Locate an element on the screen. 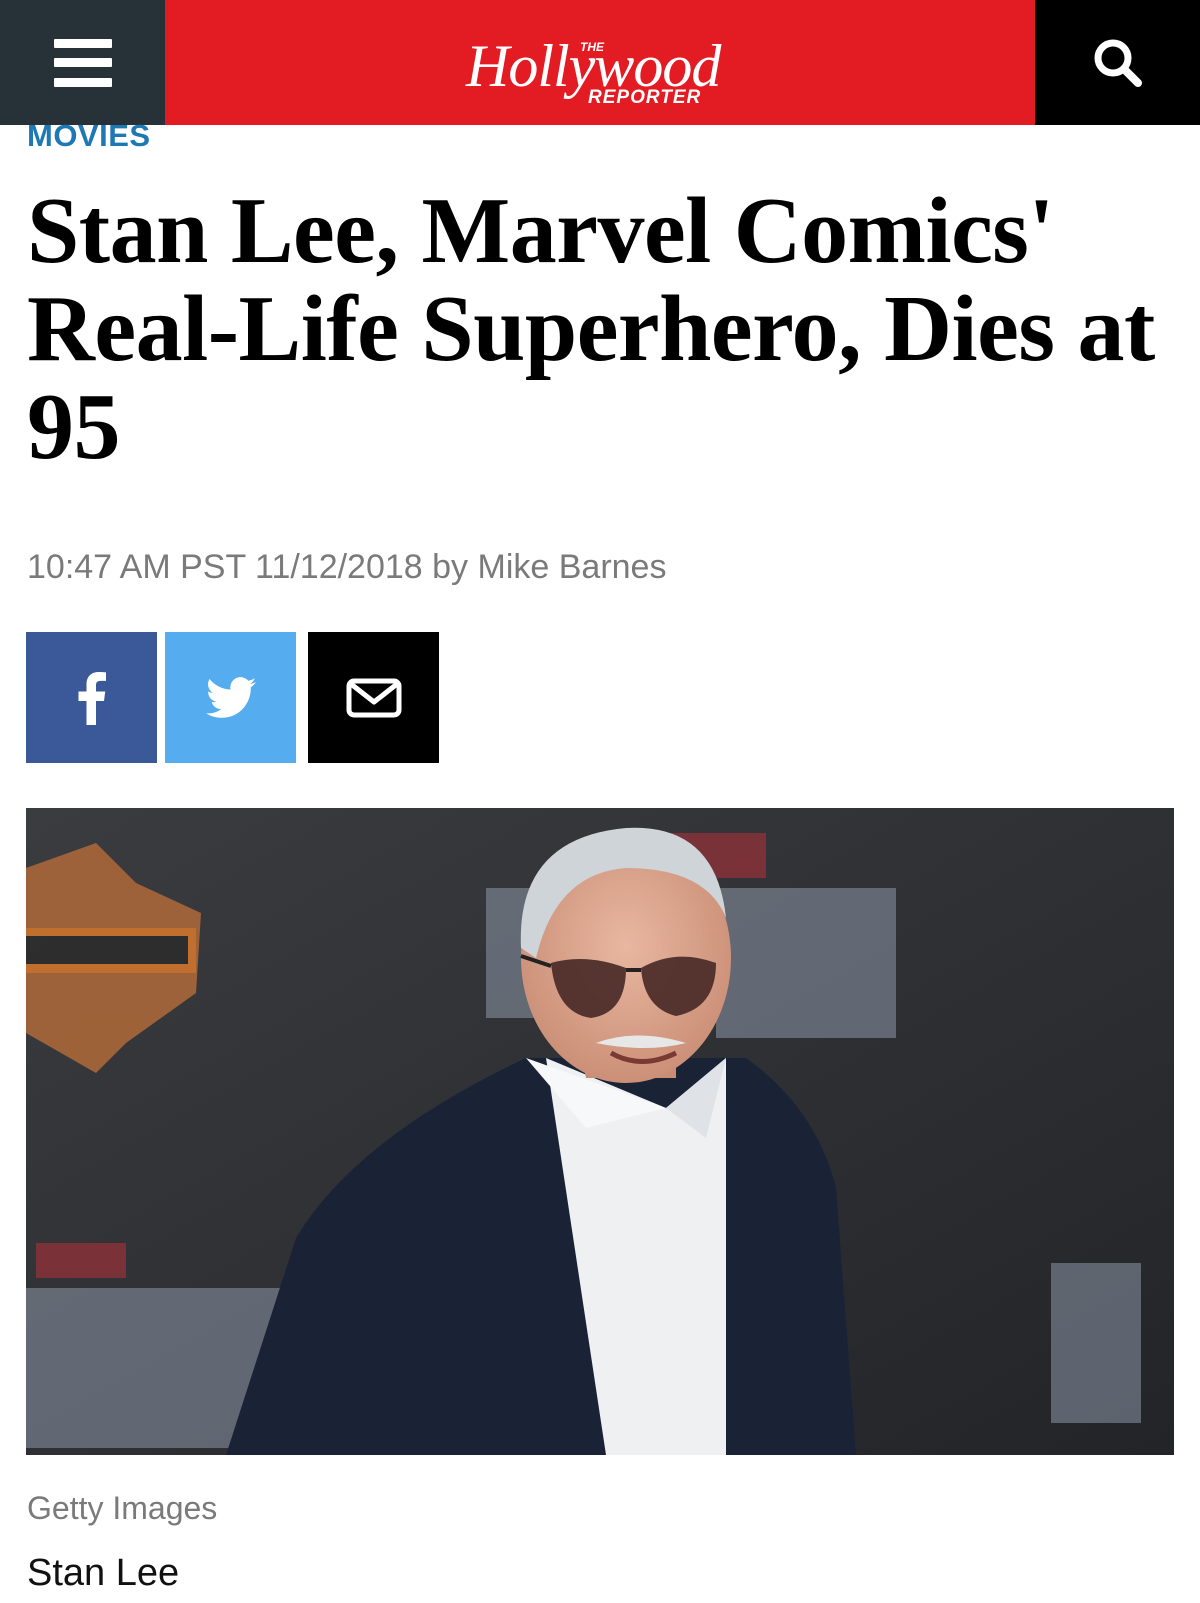  twitter-share-button is located at coordinates (230, 697).